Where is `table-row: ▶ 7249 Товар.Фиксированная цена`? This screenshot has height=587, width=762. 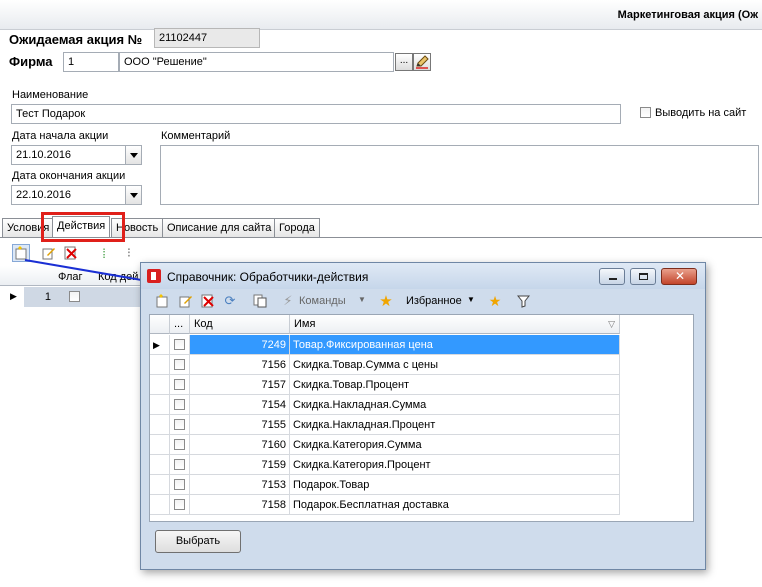
table-row: ▶ 7249 Товар.Фиксированная цена is located at coordinates (421, 345).